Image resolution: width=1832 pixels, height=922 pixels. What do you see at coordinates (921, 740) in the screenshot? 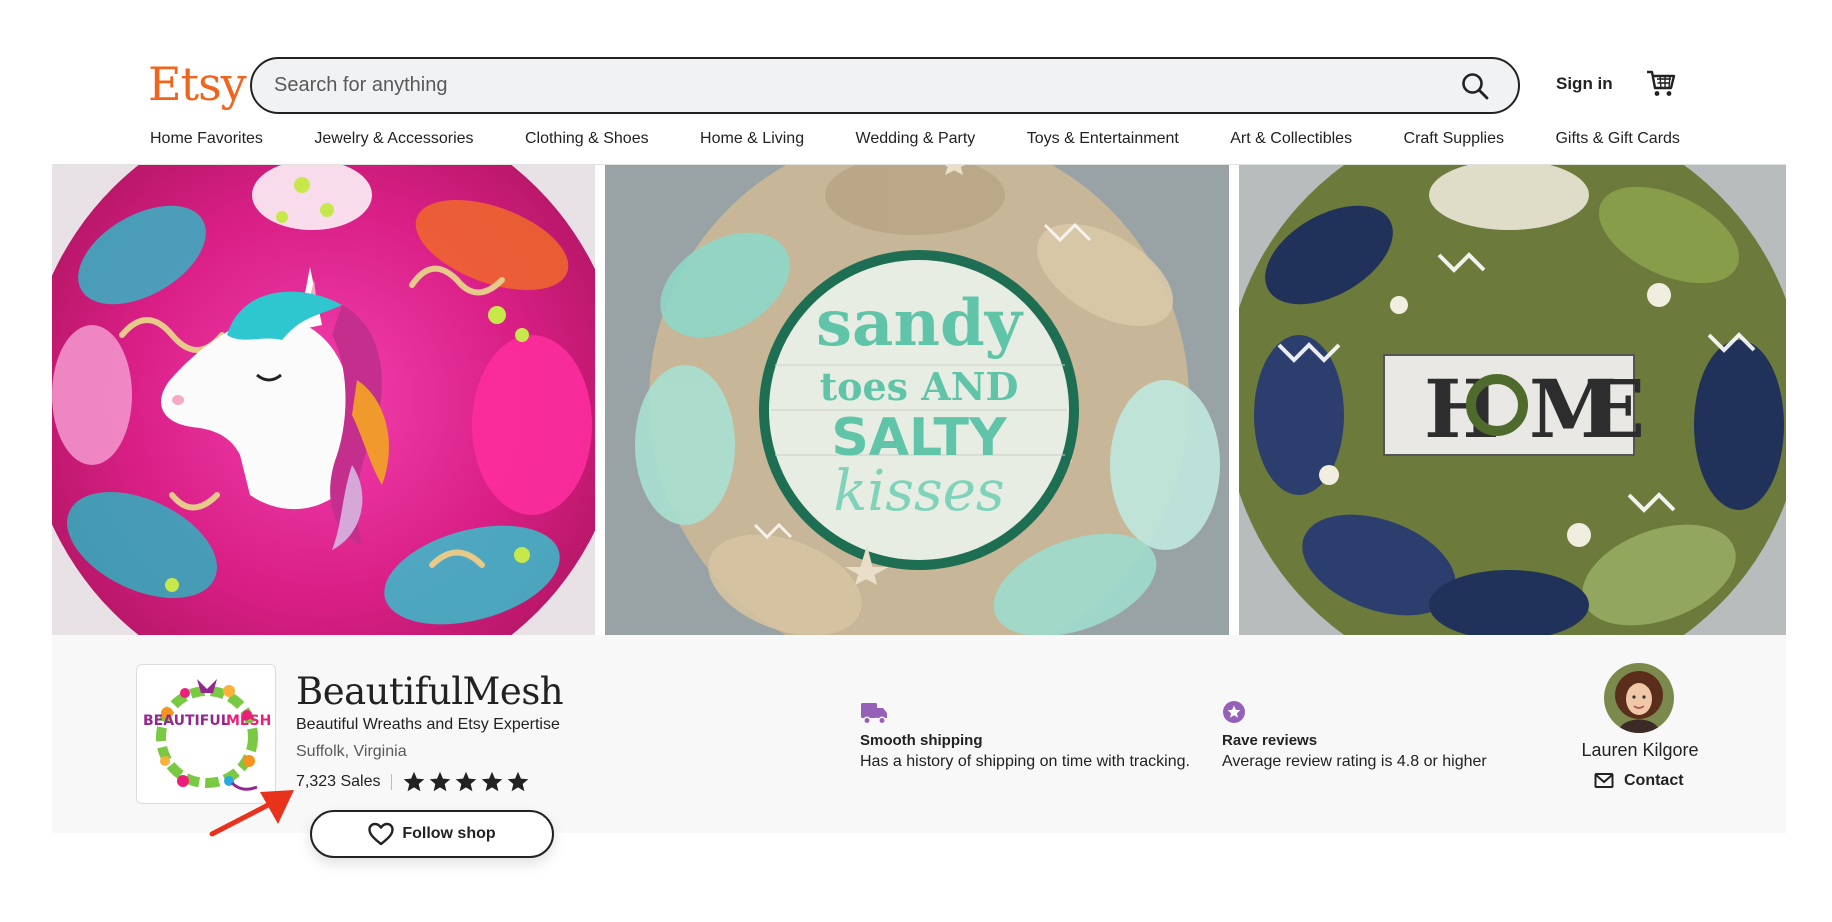
I see `feature-title: Smooth shipping` at bounding box center [921, 740].